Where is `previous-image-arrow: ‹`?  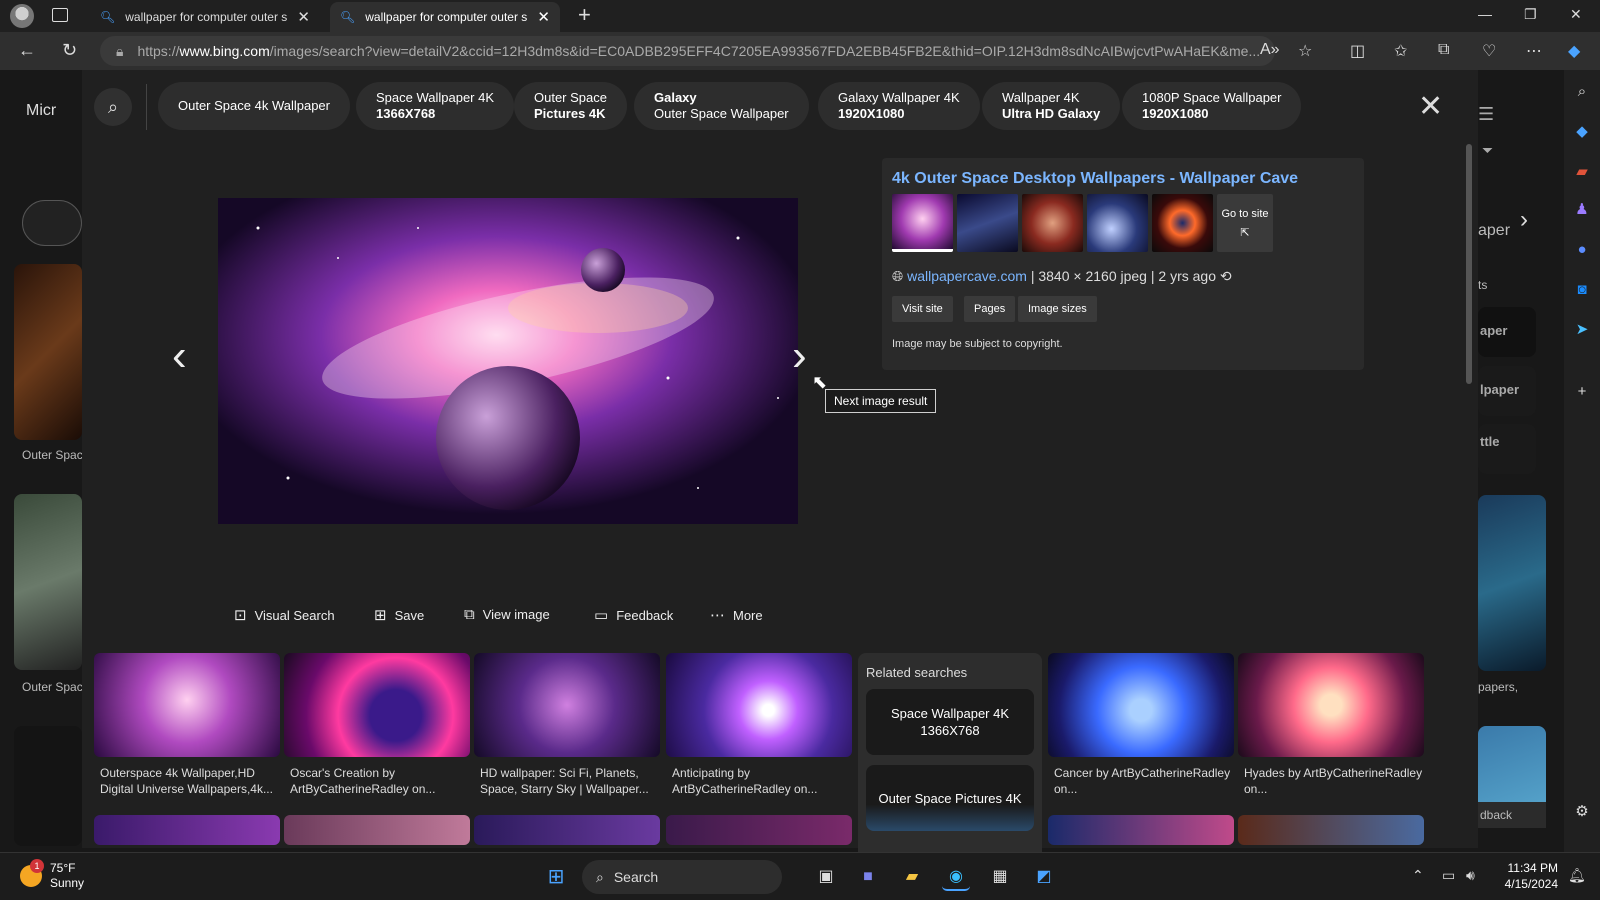
previous-image-arrow: ‹ is located at coordinates (179, 356).